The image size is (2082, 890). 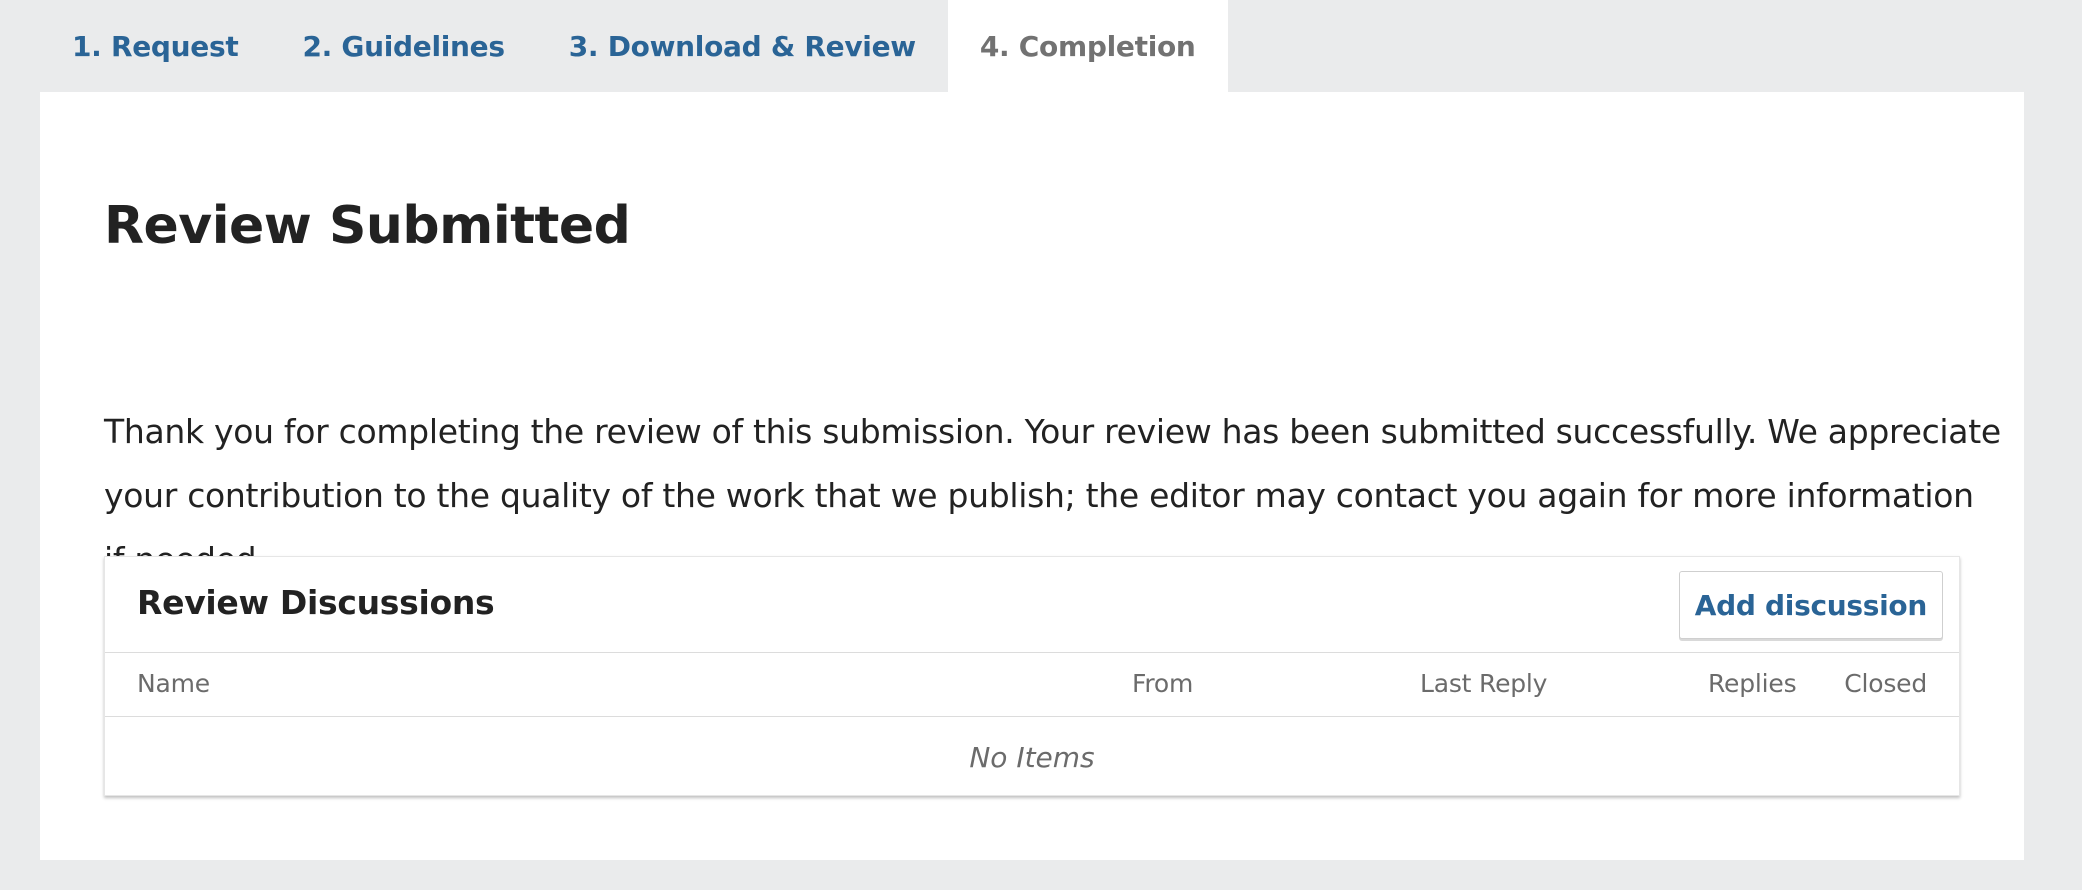 I want to click on tab-completion: 4. Completion, so click(x=1087, y=46).